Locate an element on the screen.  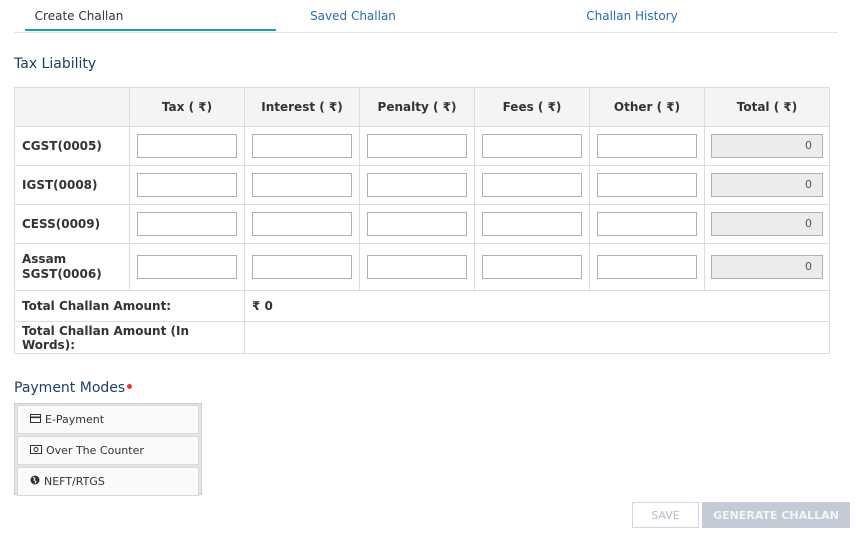
cgst-total-field: 0 is located at coordinates (767, 146).